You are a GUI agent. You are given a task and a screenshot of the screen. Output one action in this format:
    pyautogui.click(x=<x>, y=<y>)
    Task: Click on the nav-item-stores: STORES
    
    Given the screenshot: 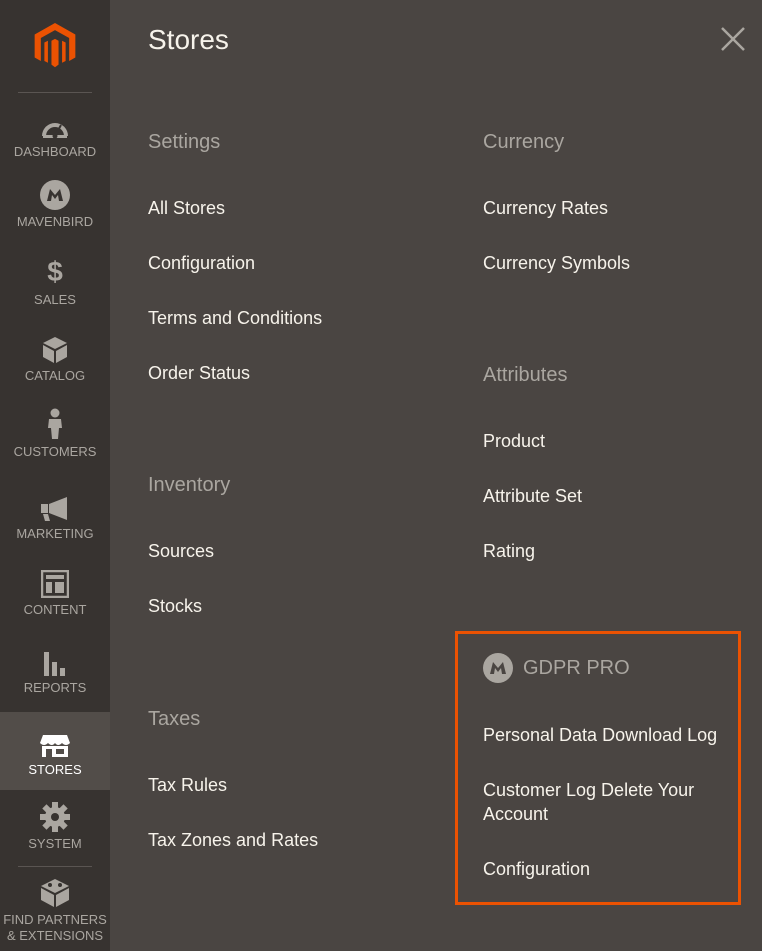 What is the action you would take?
    pyautogui.click(x=55, y=751)
    